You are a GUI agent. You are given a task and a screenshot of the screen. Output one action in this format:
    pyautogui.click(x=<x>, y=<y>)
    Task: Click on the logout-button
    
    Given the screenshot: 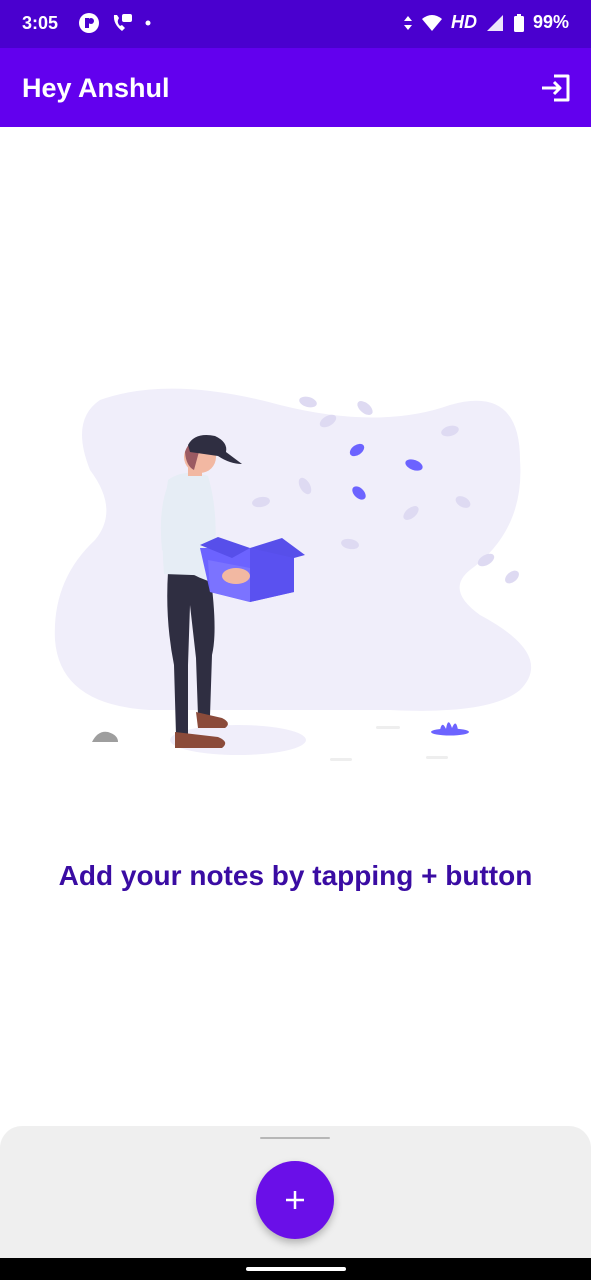 What is the action you would take?
    pyautogui.click(x=556, y=88)
    